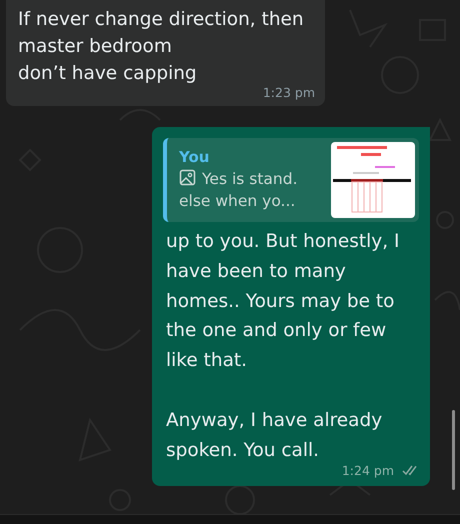 Image resolution: width=460 pixels, height=524 pixels. Describe the element at coordinates (453, 450) in the screenshot. I see `scrollbar` at that location.